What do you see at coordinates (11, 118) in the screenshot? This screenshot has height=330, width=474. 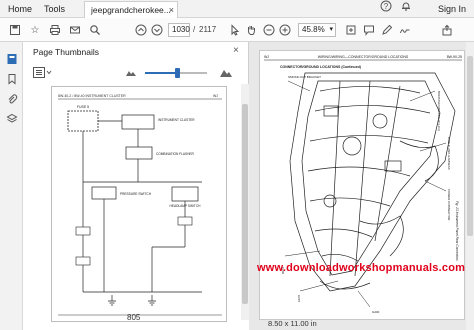 I see `layers-icon` at bounding box center [11, 118].